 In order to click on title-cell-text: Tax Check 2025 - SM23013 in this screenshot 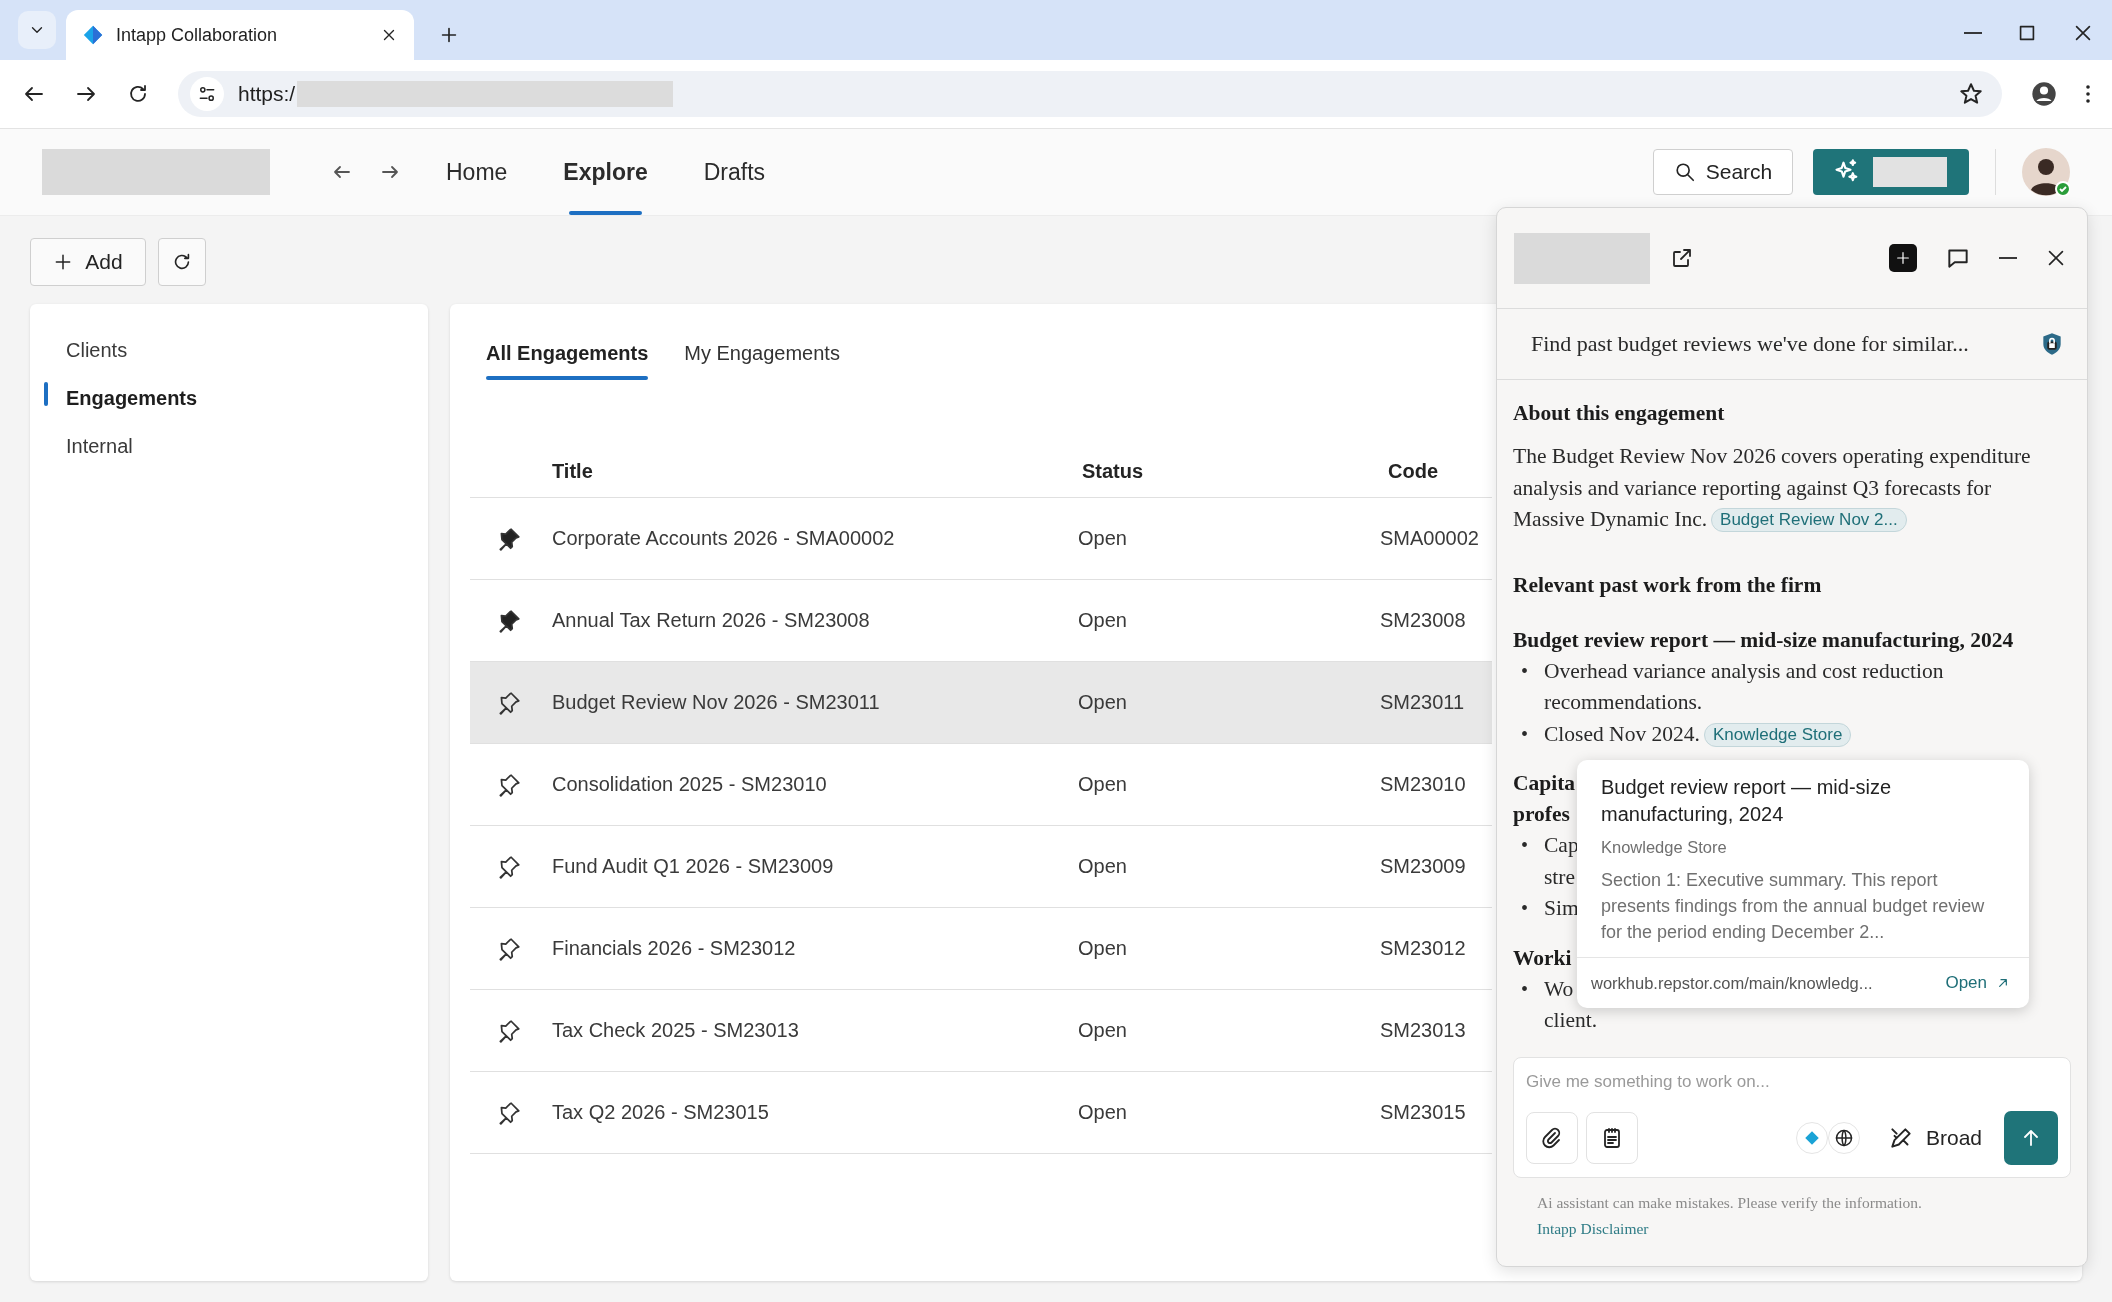, I will do `click(675, 1030)`.